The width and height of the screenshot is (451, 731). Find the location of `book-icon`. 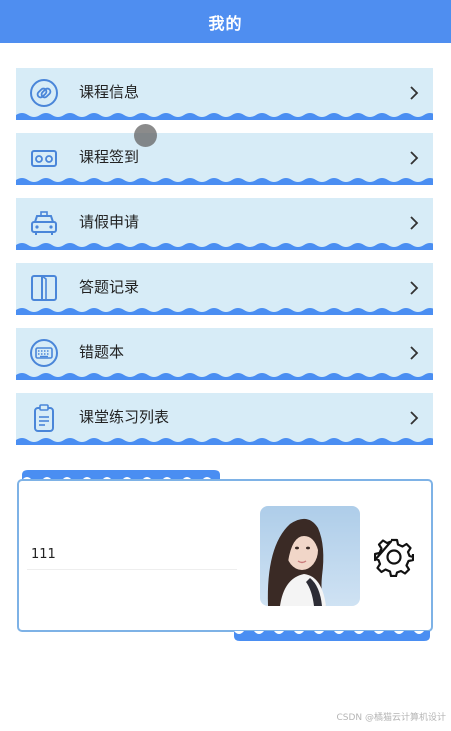

book-icon is located at coordinates (44, 288).